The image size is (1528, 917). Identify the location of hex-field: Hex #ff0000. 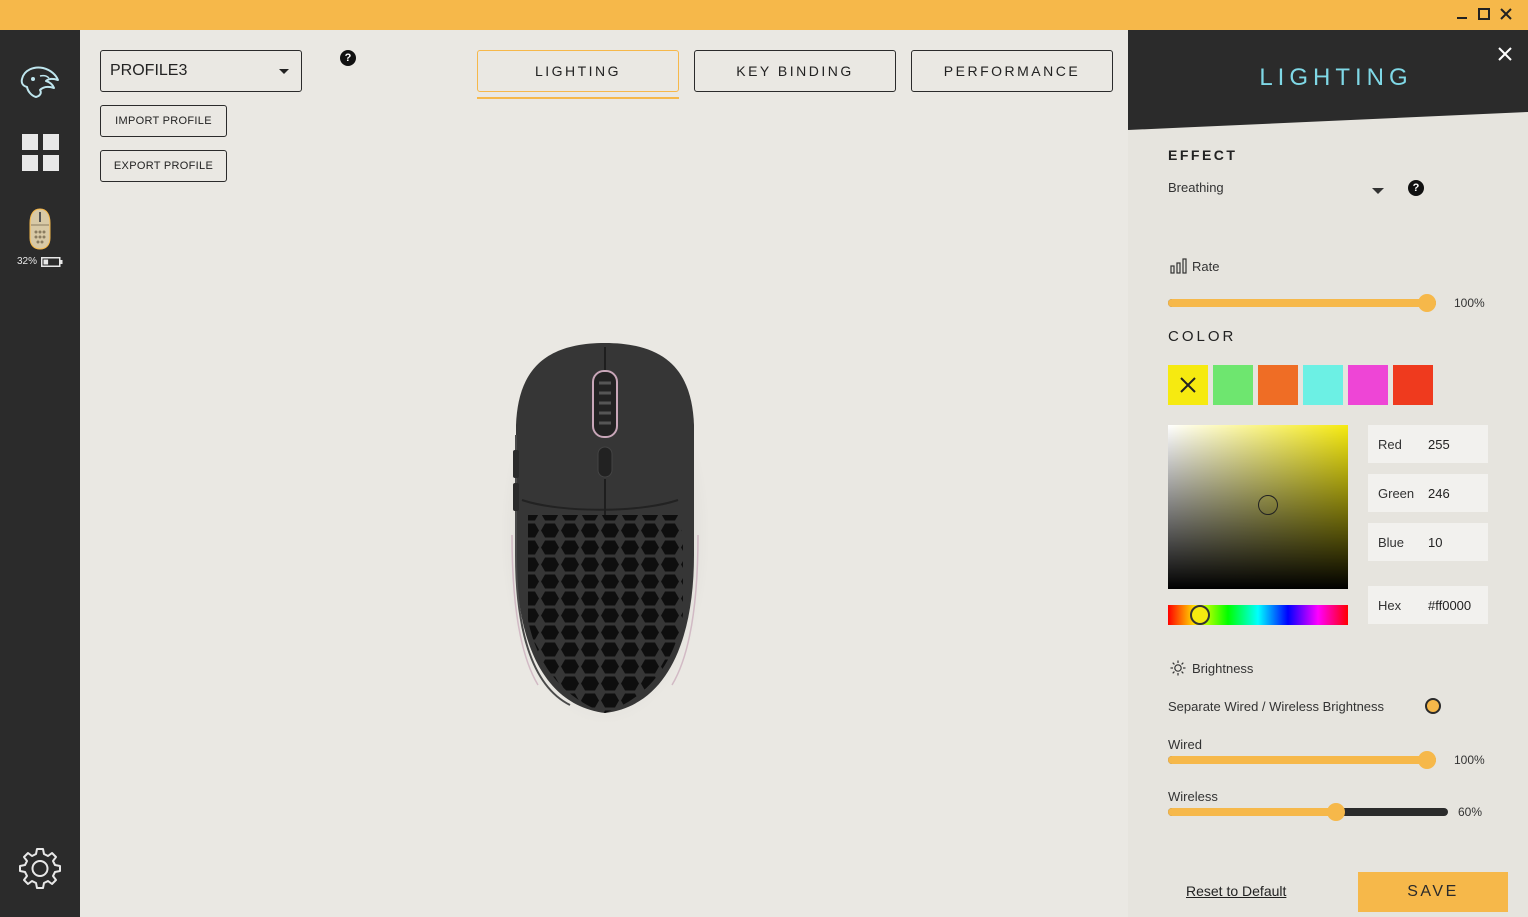
(1428, 605).